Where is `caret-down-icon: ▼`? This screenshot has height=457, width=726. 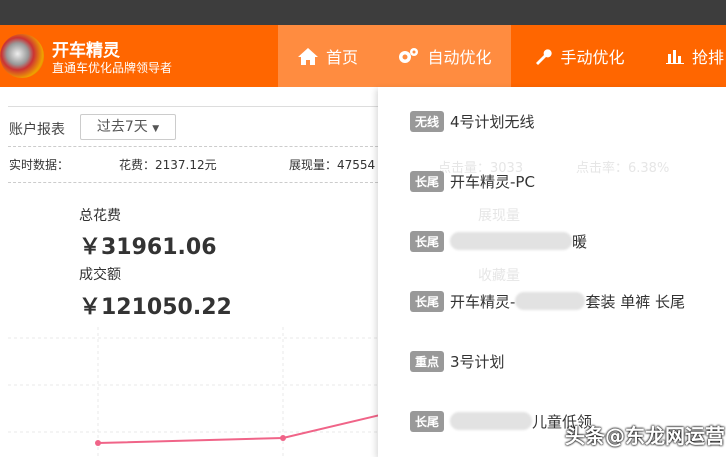 caret-down-icon: ▼ is located at coordinates (156, 129).